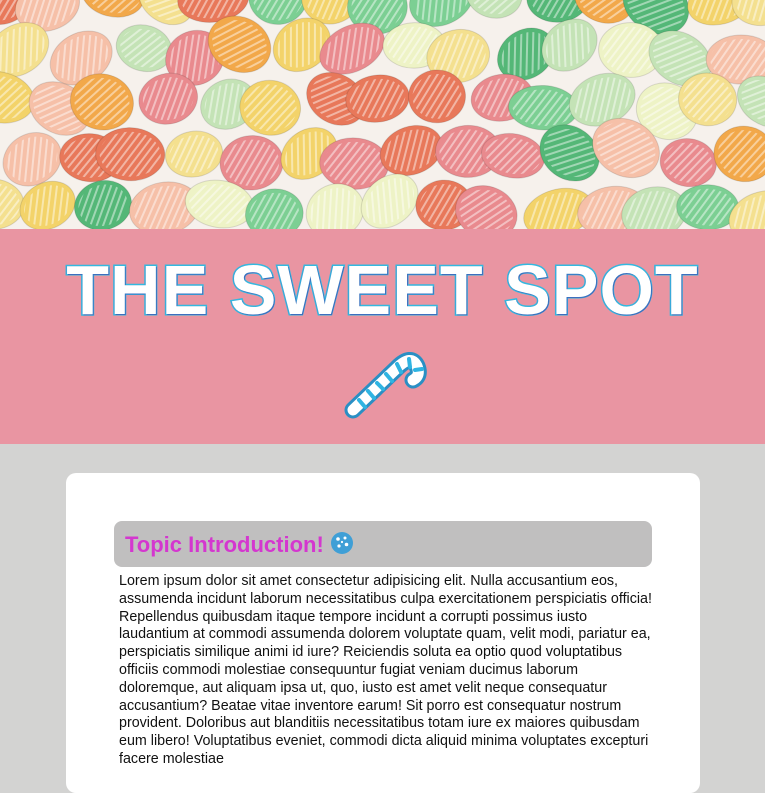 This screenshot has width=765, height=793. I want to click on topic-heading-text: Topic Introduction!, so click(224, 544).